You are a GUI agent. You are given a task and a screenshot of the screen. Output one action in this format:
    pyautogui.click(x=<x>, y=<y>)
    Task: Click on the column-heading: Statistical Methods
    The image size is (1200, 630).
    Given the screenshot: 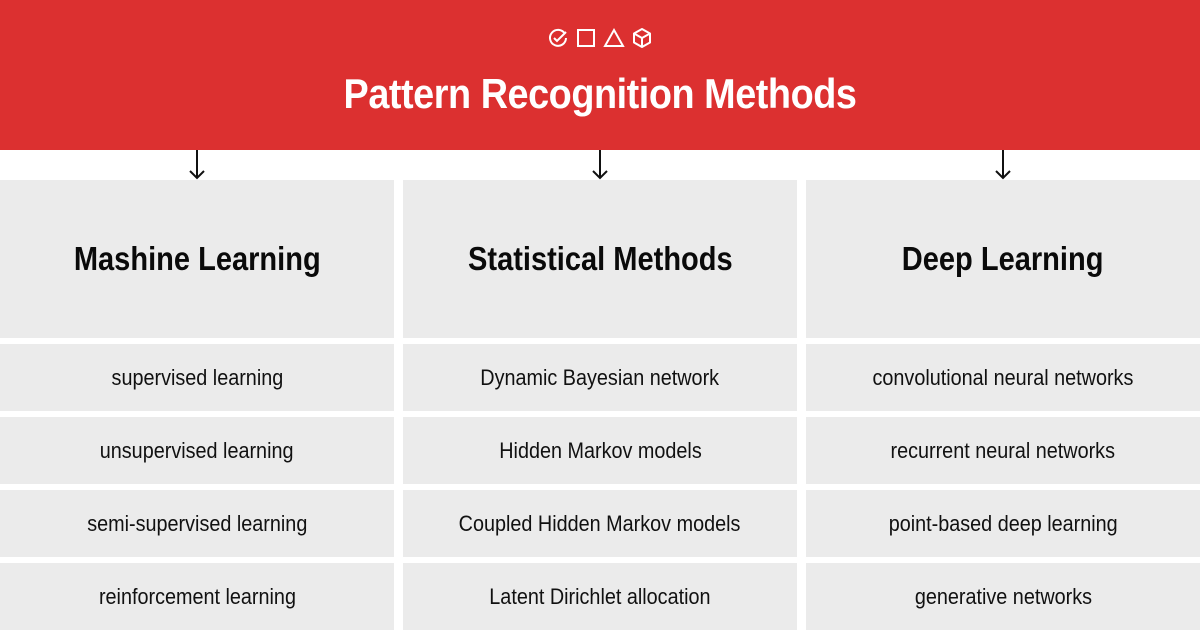 What is the action you would take?
    pyautogui.click(x=600, y=259)
    